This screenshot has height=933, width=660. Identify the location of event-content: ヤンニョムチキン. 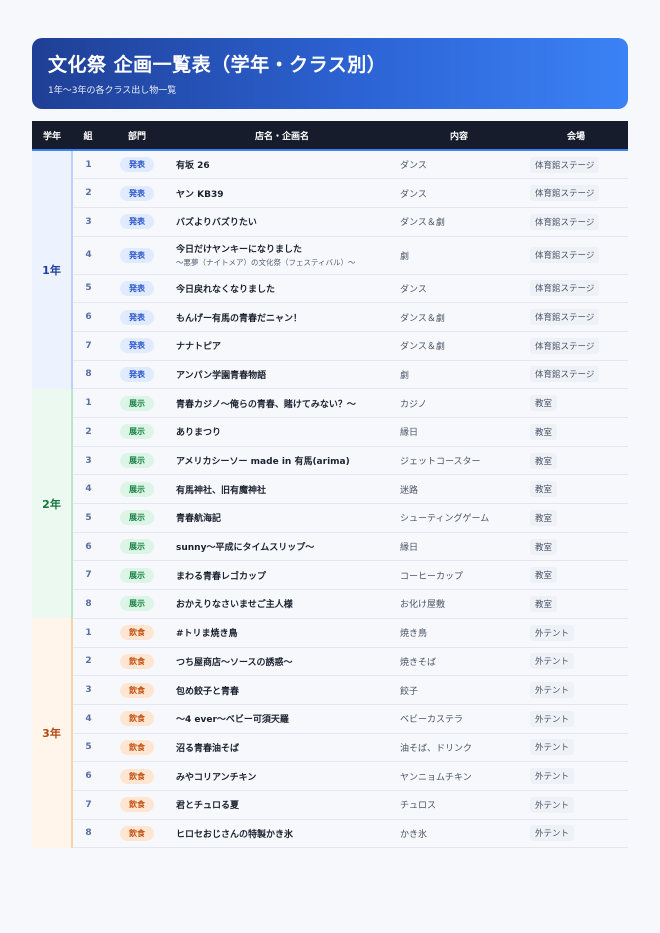
(459, 776).